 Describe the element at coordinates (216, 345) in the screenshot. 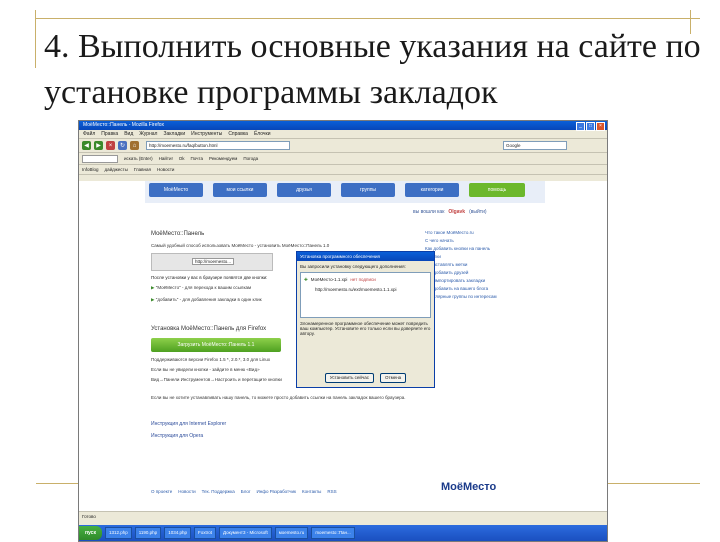

I see `download-panel-button: Загрузить МоёМесто::Панель 1.1` at that location.